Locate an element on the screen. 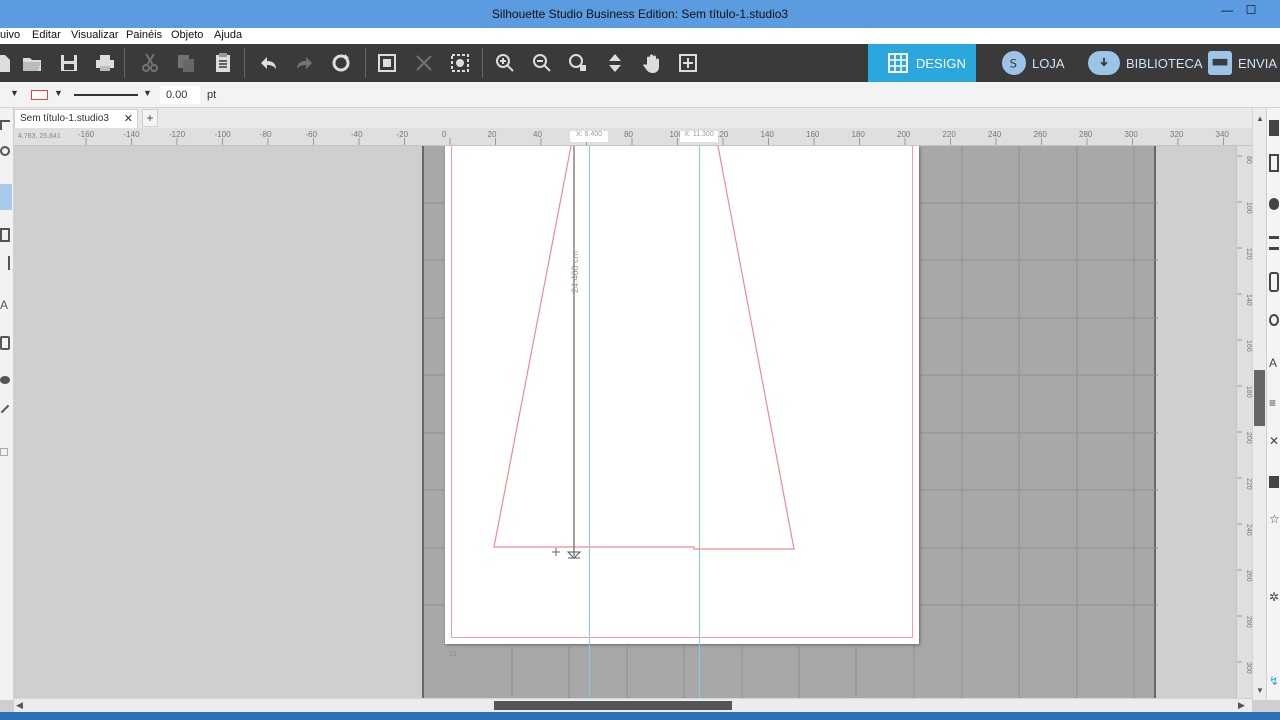 Image resolution: width=1280 pixels, height=720 pixels. group-icon is located at coordinates (387, 63).